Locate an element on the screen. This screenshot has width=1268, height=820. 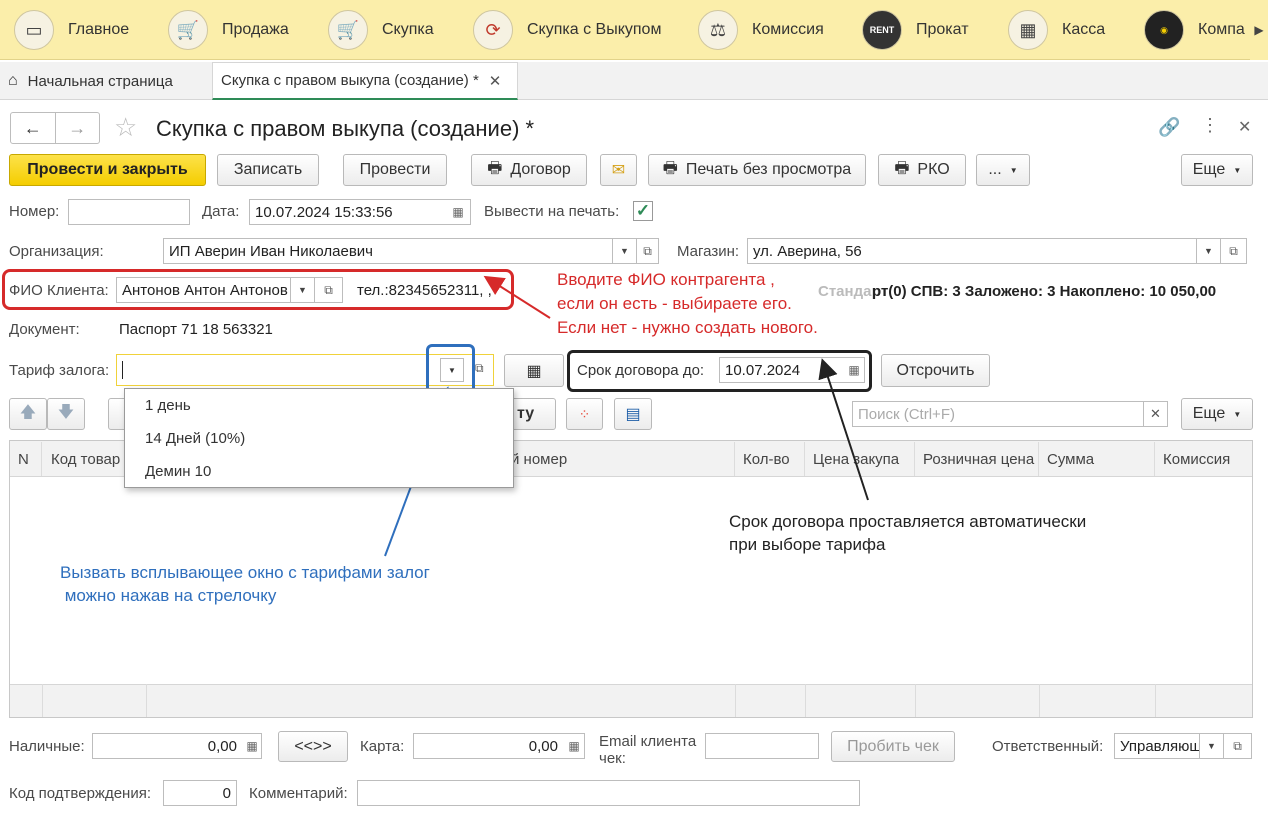
print-checkbox: ✓ is located at coordinates (643, 211).